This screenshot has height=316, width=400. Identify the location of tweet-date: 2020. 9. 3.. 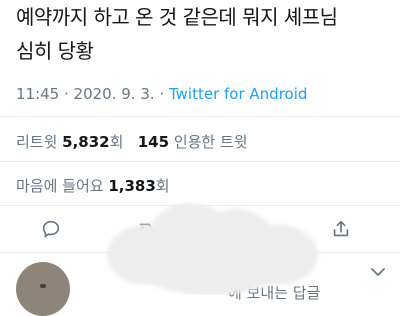
(114, 94).